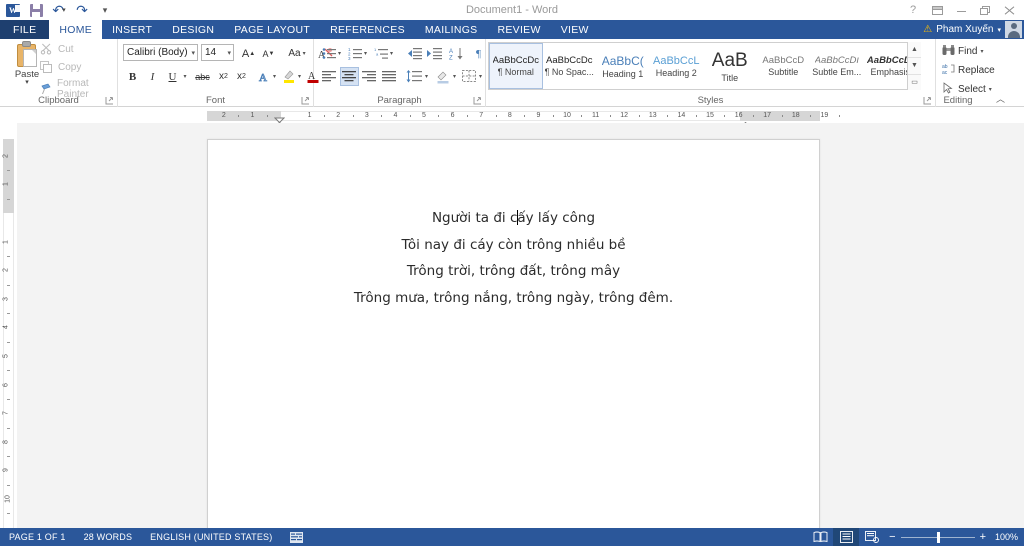  Describe the element at coordinates (202, 76) in the screenshot. I see `strikethrough-button: abc` at that location.